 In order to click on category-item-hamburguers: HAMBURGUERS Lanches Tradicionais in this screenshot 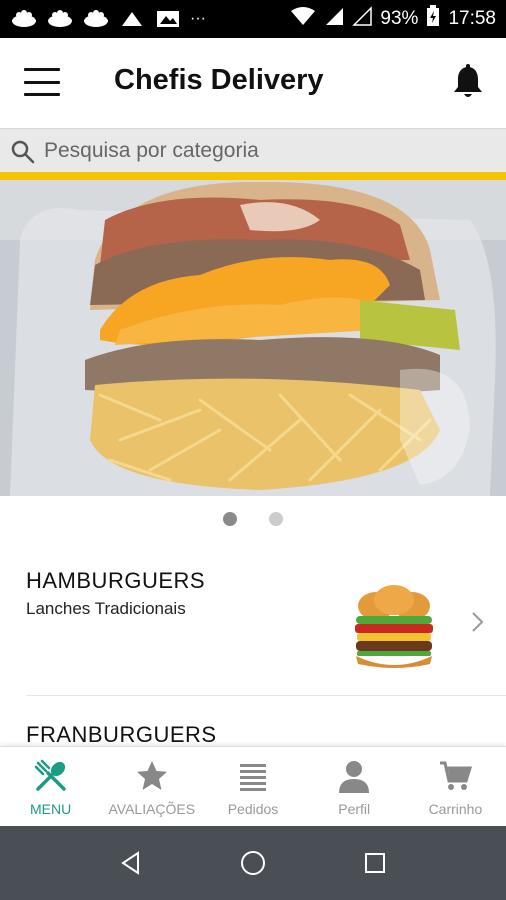, I will do `click(266, 631)`.